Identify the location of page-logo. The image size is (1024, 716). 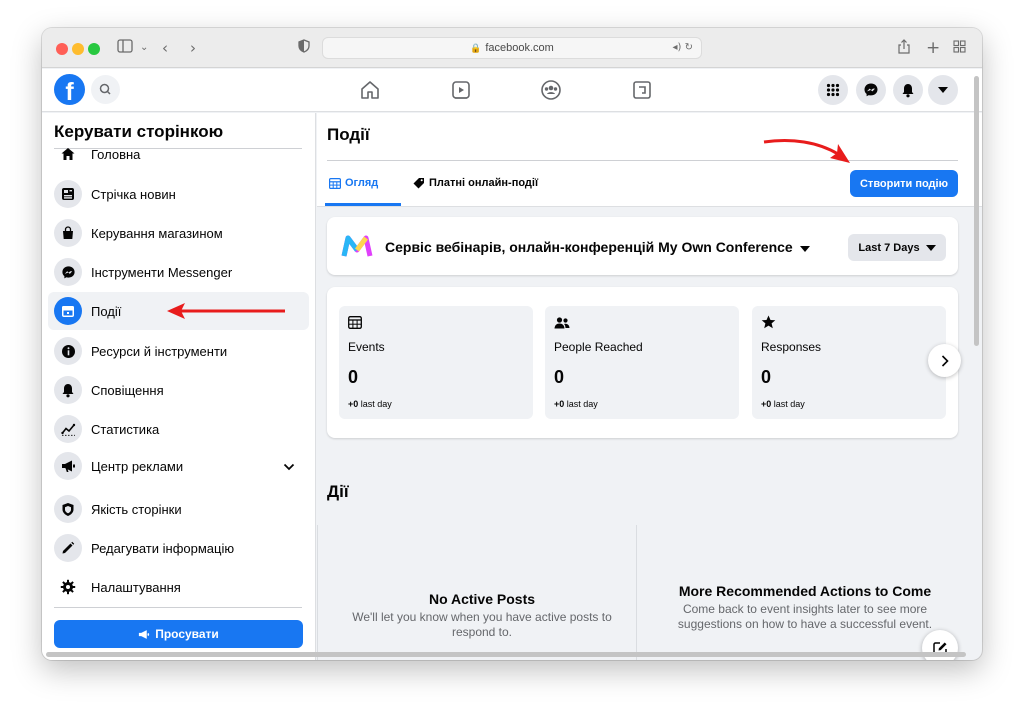
(357, 246).